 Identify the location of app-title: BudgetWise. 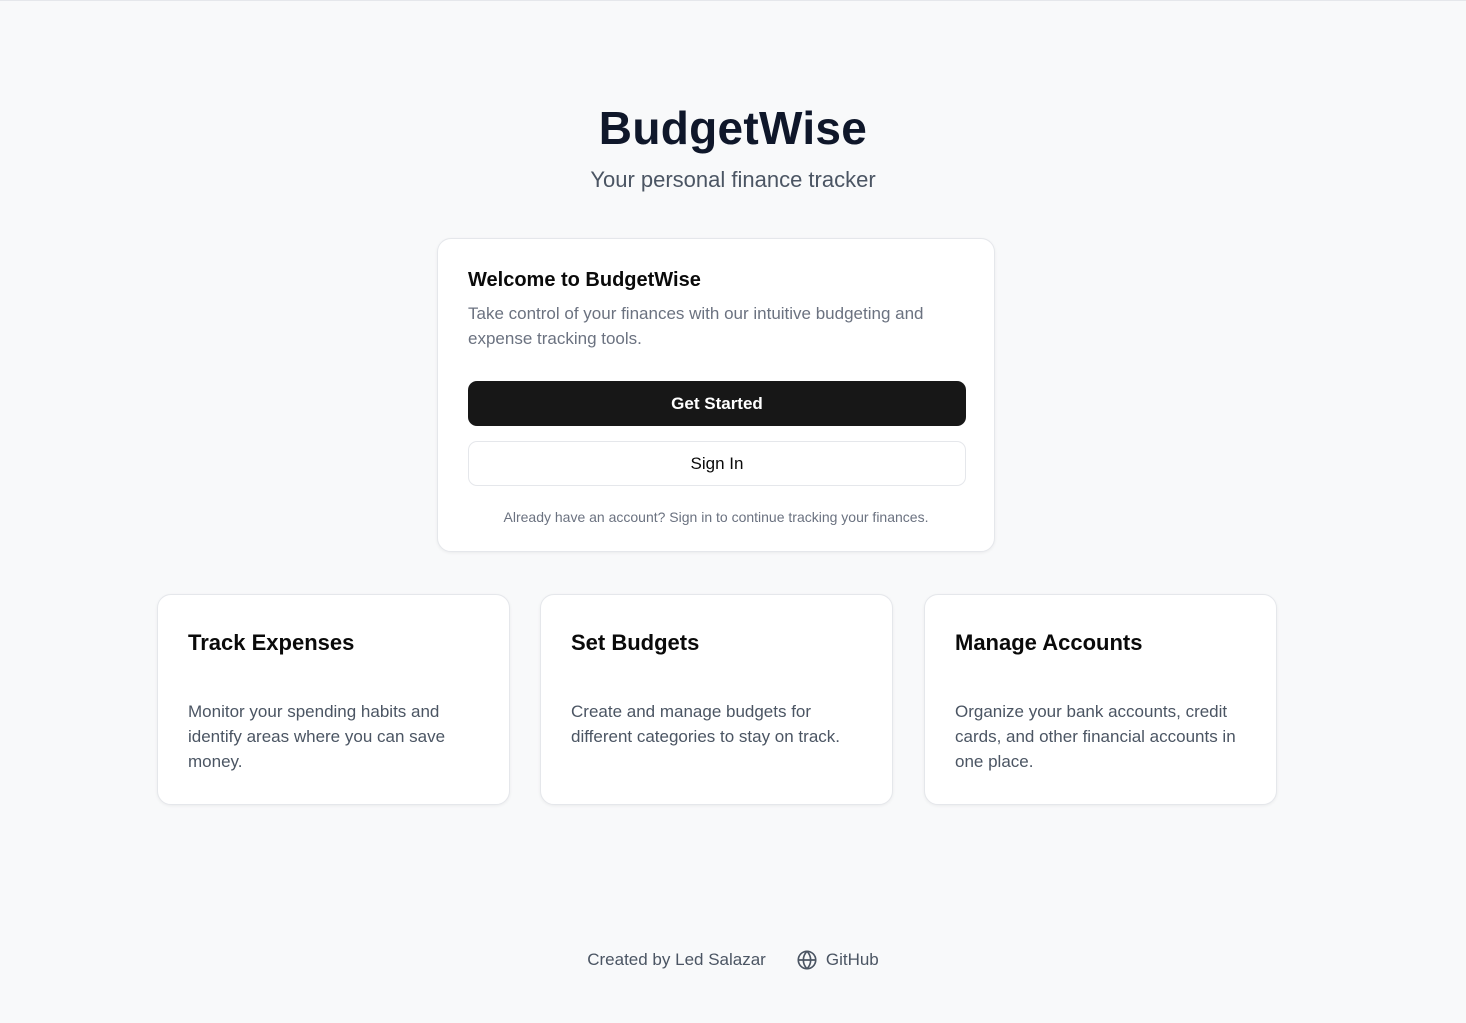
(733, 128).